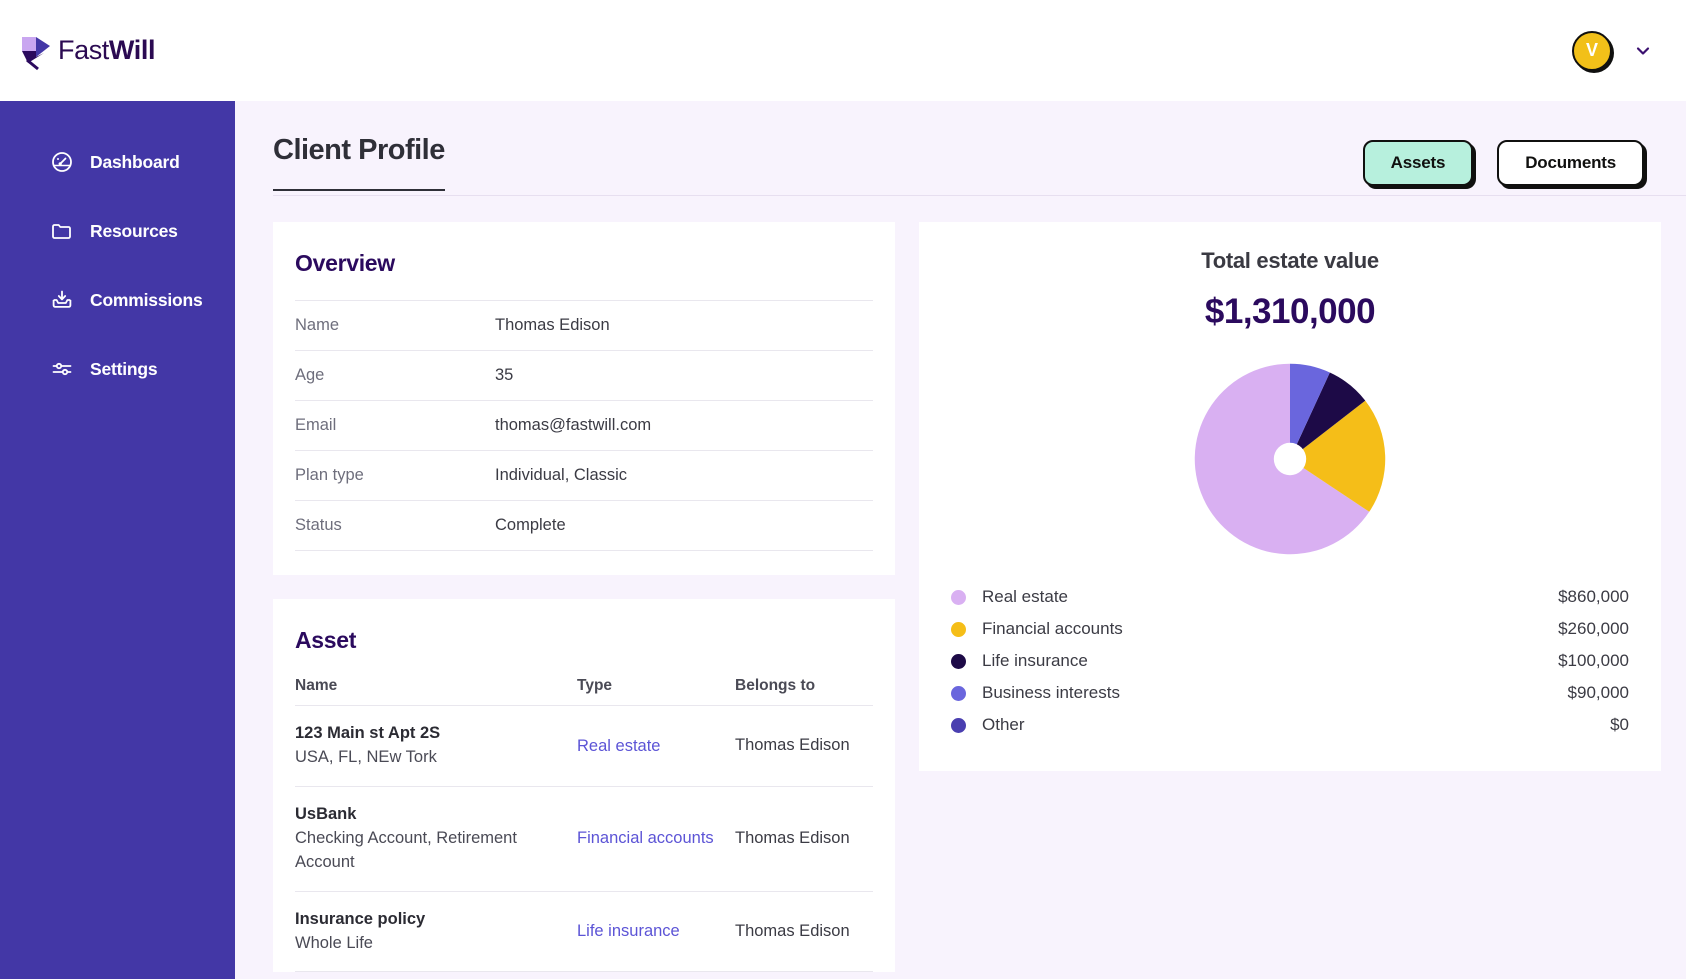  I want to click on asset-type-cell: Life insurance, so click(656, 932).